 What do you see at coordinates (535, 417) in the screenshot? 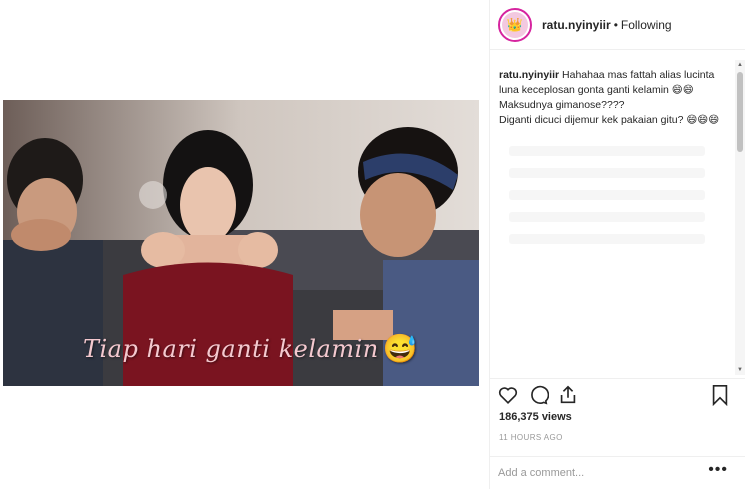
I see `views-count: 186,375 views` at bounding box center [535, 417].